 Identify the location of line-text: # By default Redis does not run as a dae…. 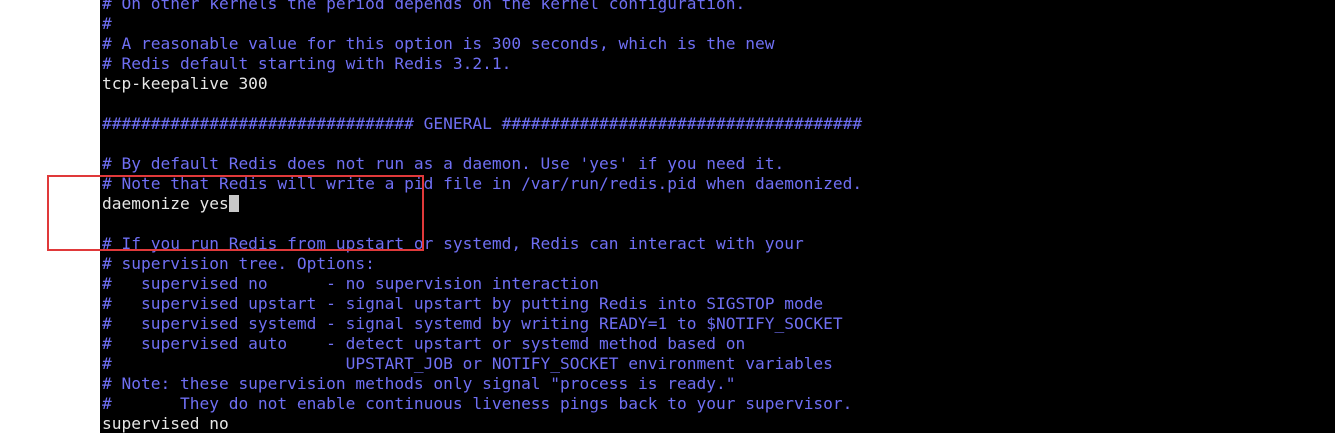
(443, 163).